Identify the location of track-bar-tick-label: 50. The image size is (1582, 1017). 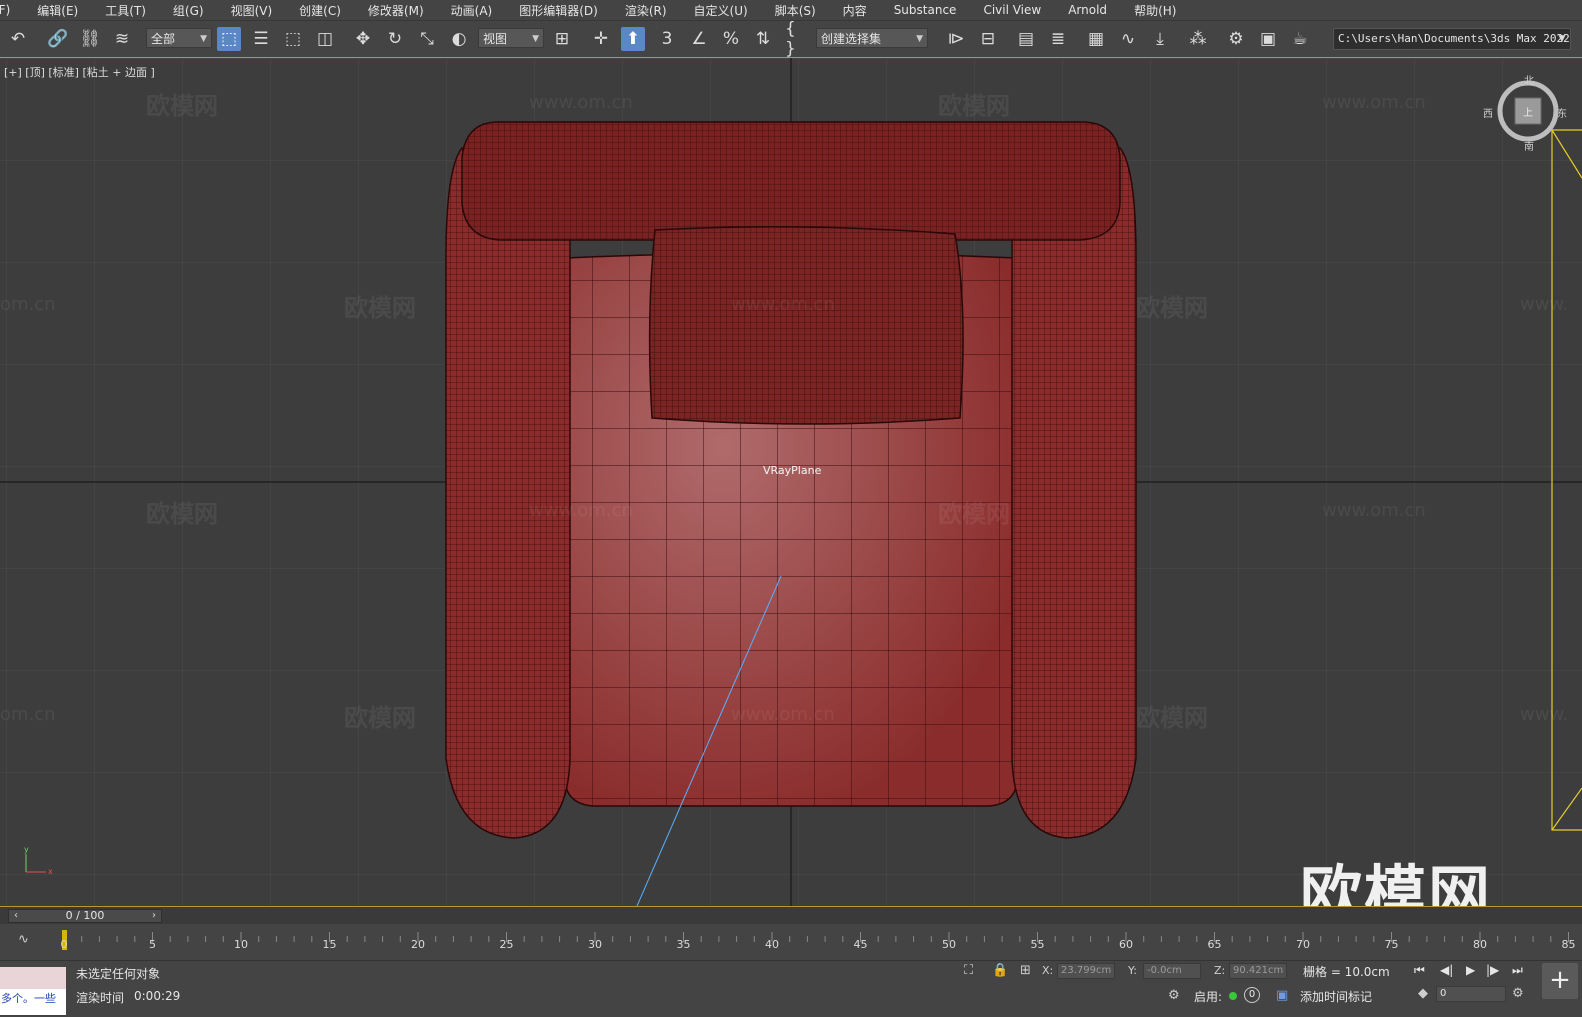
(949, 944).